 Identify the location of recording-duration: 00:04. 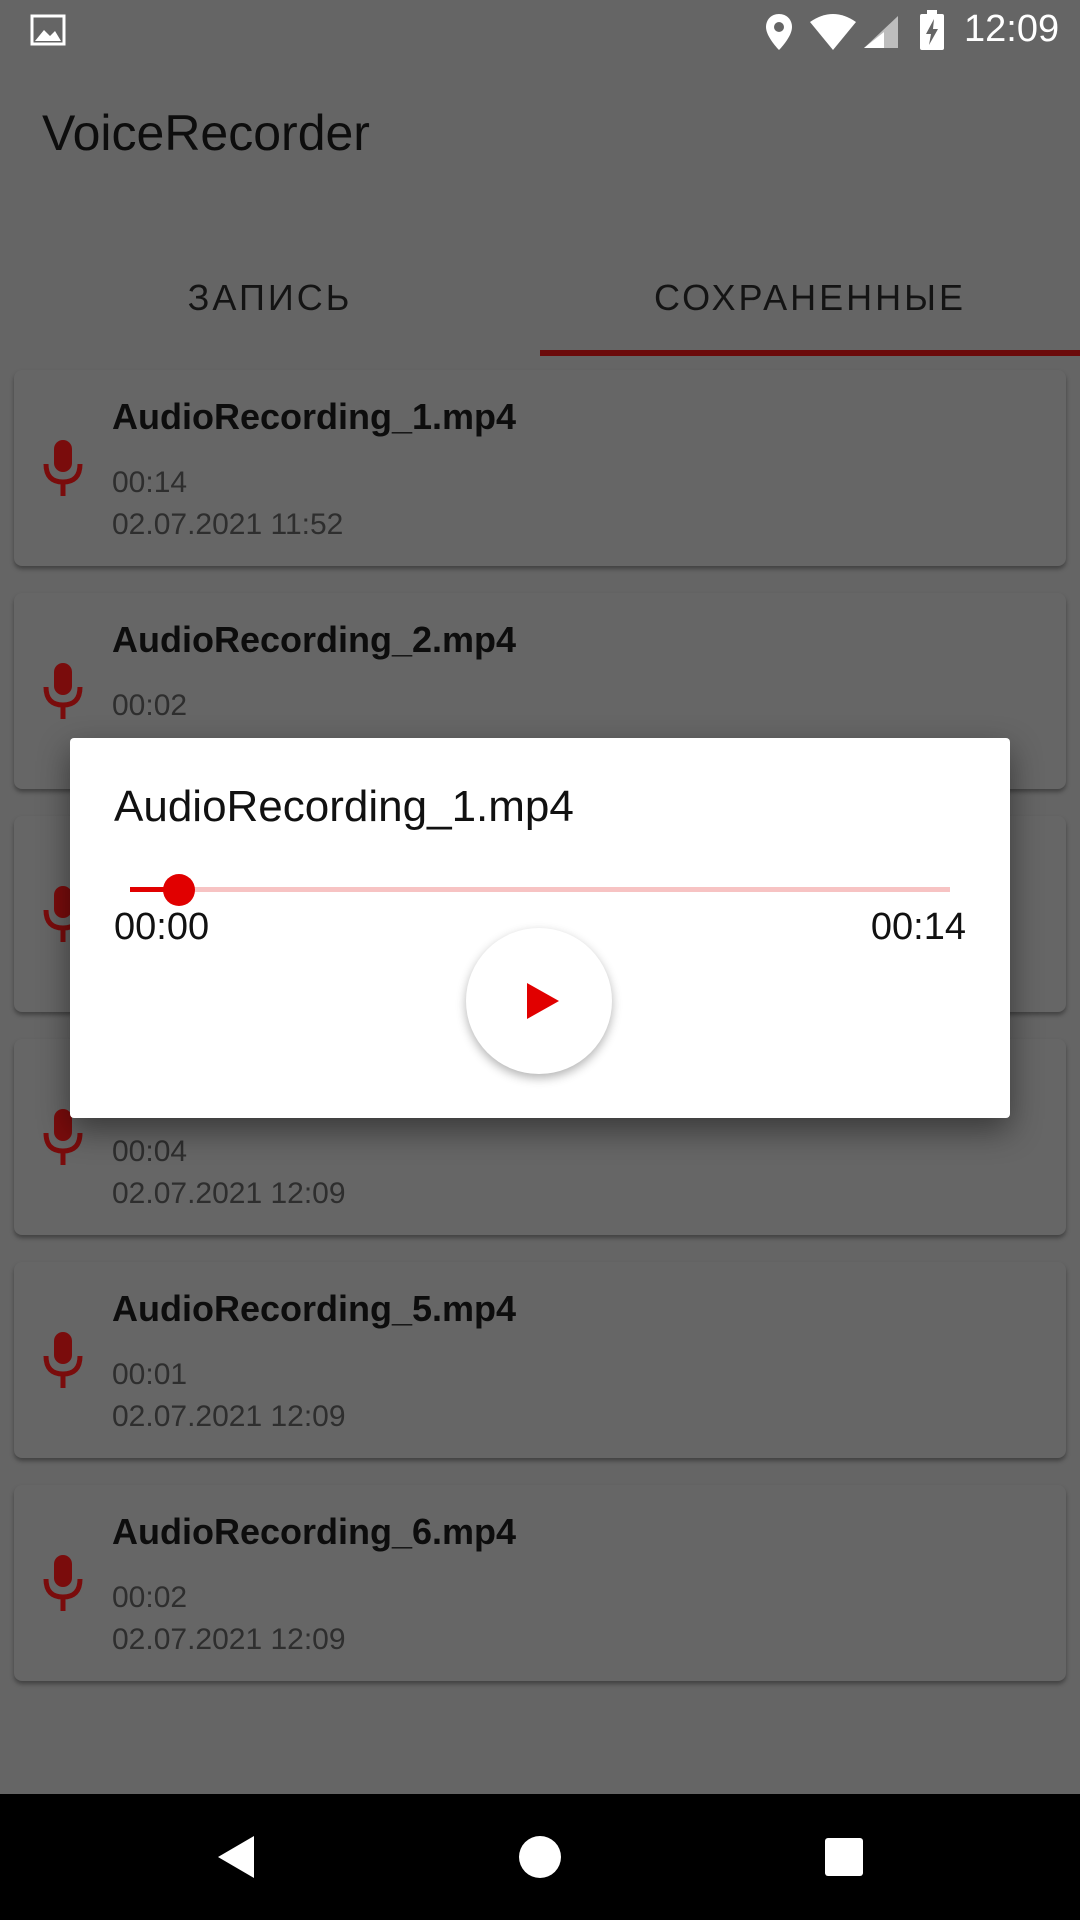
(150, 1151).